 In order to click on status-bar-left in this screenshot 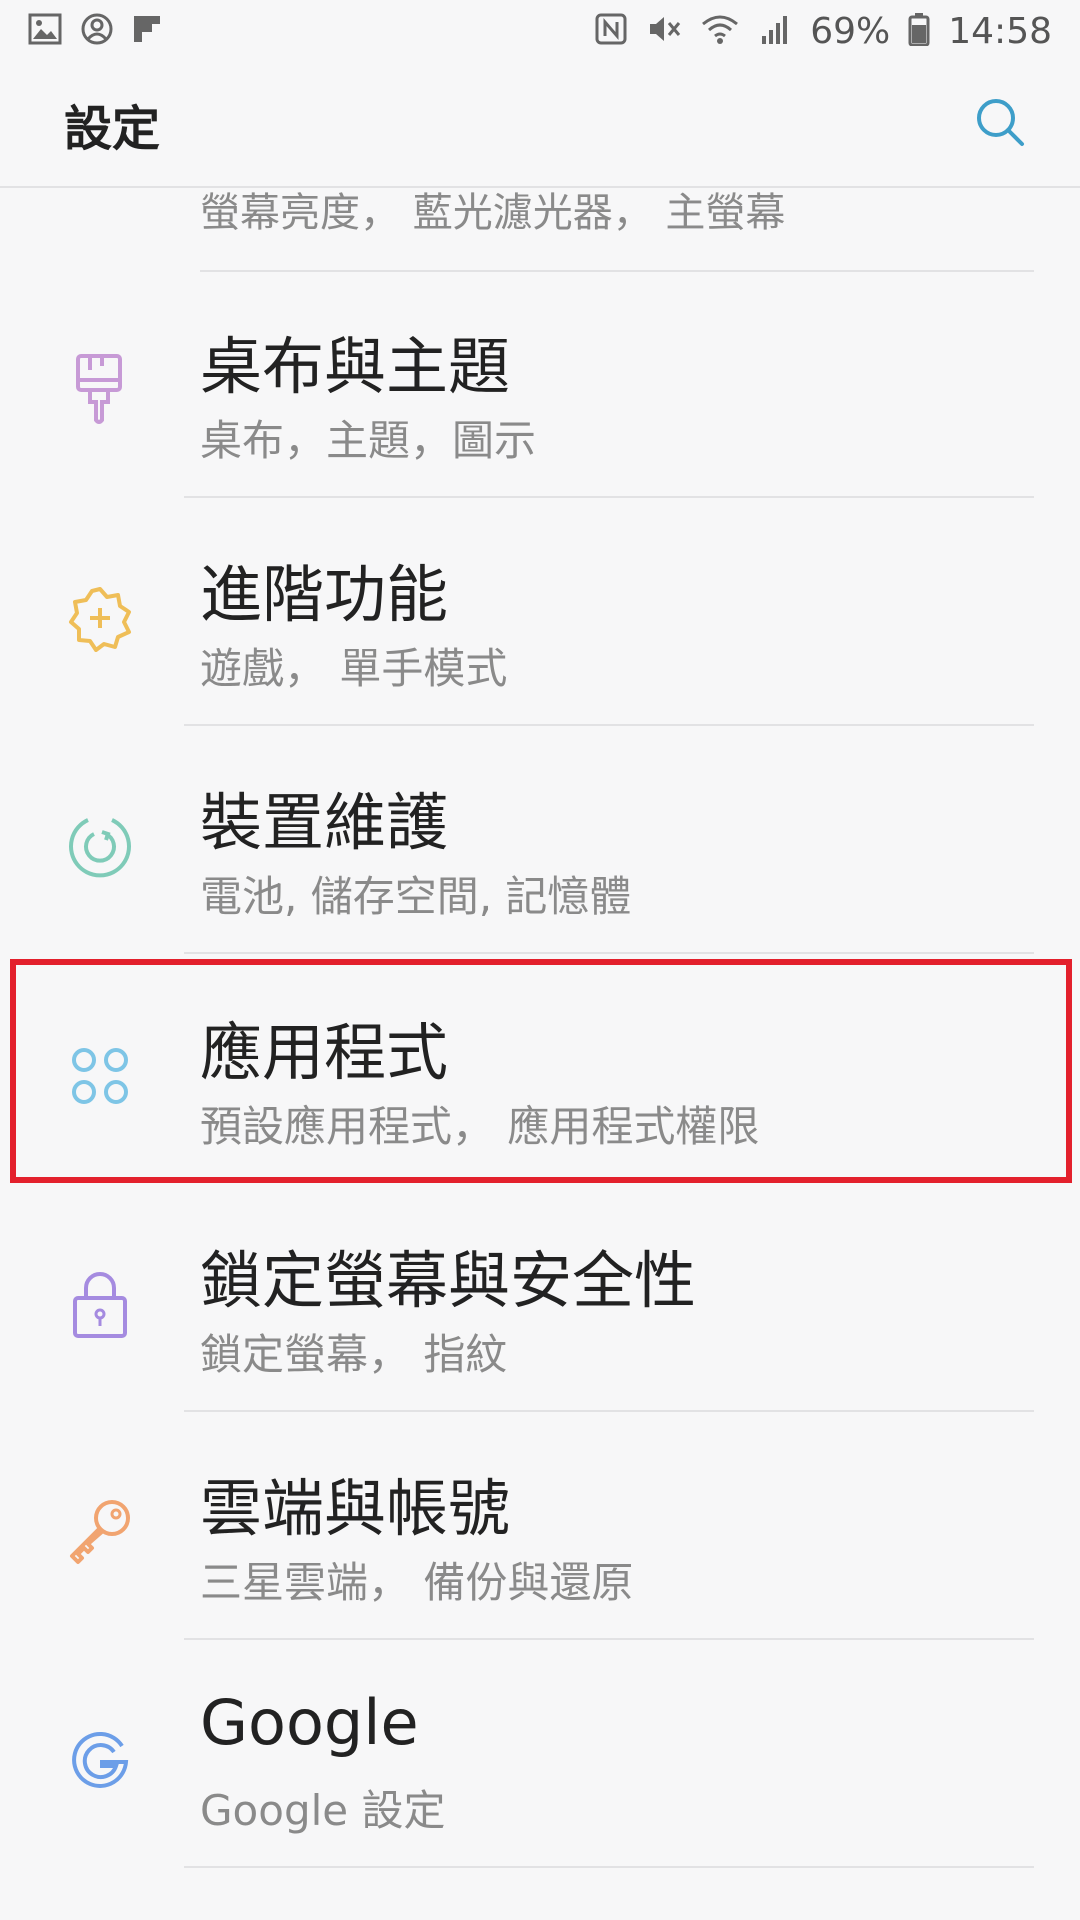, I will do `click(95, 31)`.